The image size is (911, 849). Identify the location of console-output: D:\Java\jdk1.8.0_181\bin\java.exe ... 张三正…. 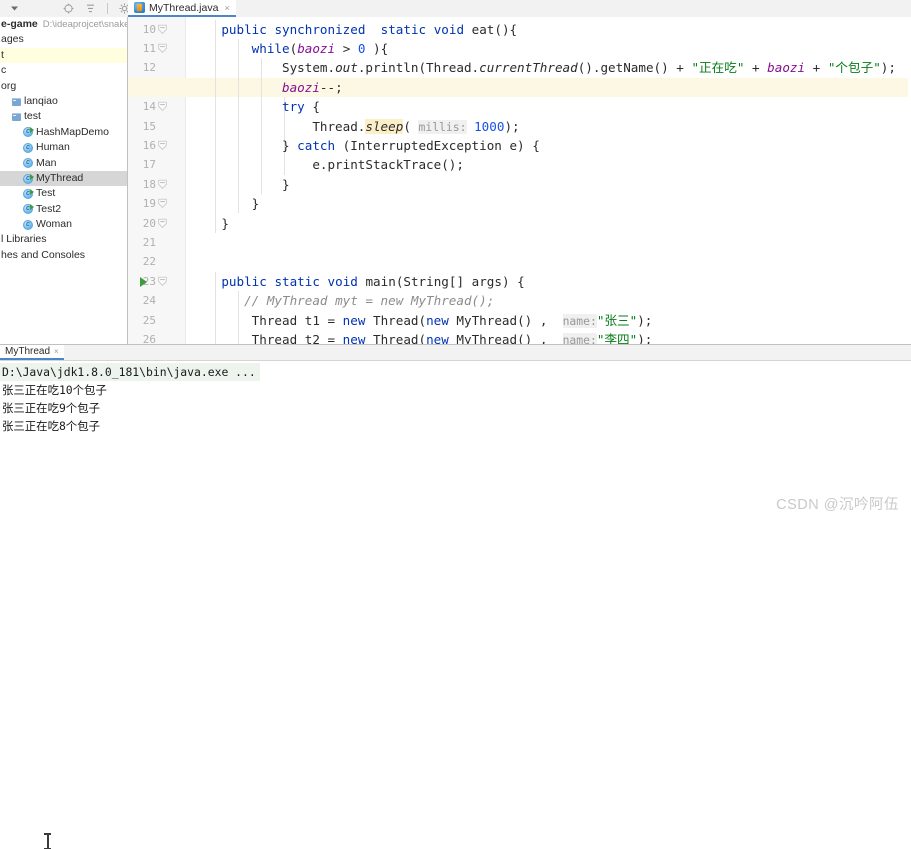
(455, 399).